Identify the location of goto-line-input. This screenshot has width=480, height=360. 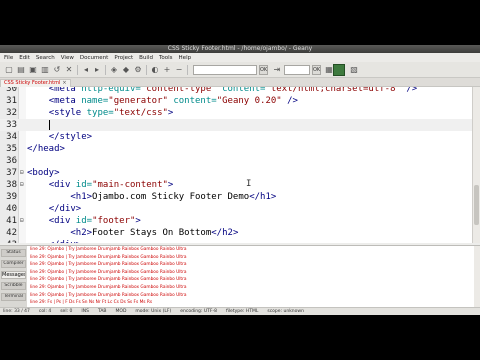
(297, 70).